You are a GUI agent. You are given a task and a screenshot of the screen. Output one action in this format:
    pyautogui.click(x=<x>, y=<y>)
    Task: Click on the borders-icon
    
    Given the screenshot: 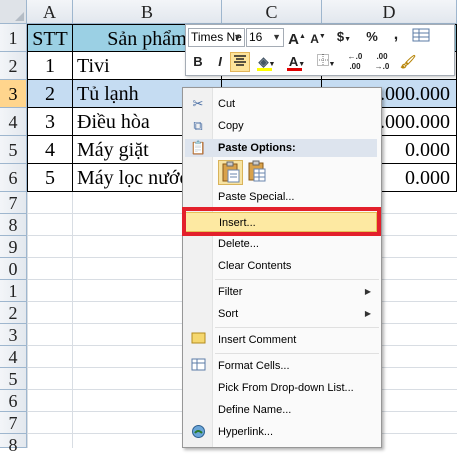 What is the action you would take?
    pyautogui.click(x=322, y=60)
    